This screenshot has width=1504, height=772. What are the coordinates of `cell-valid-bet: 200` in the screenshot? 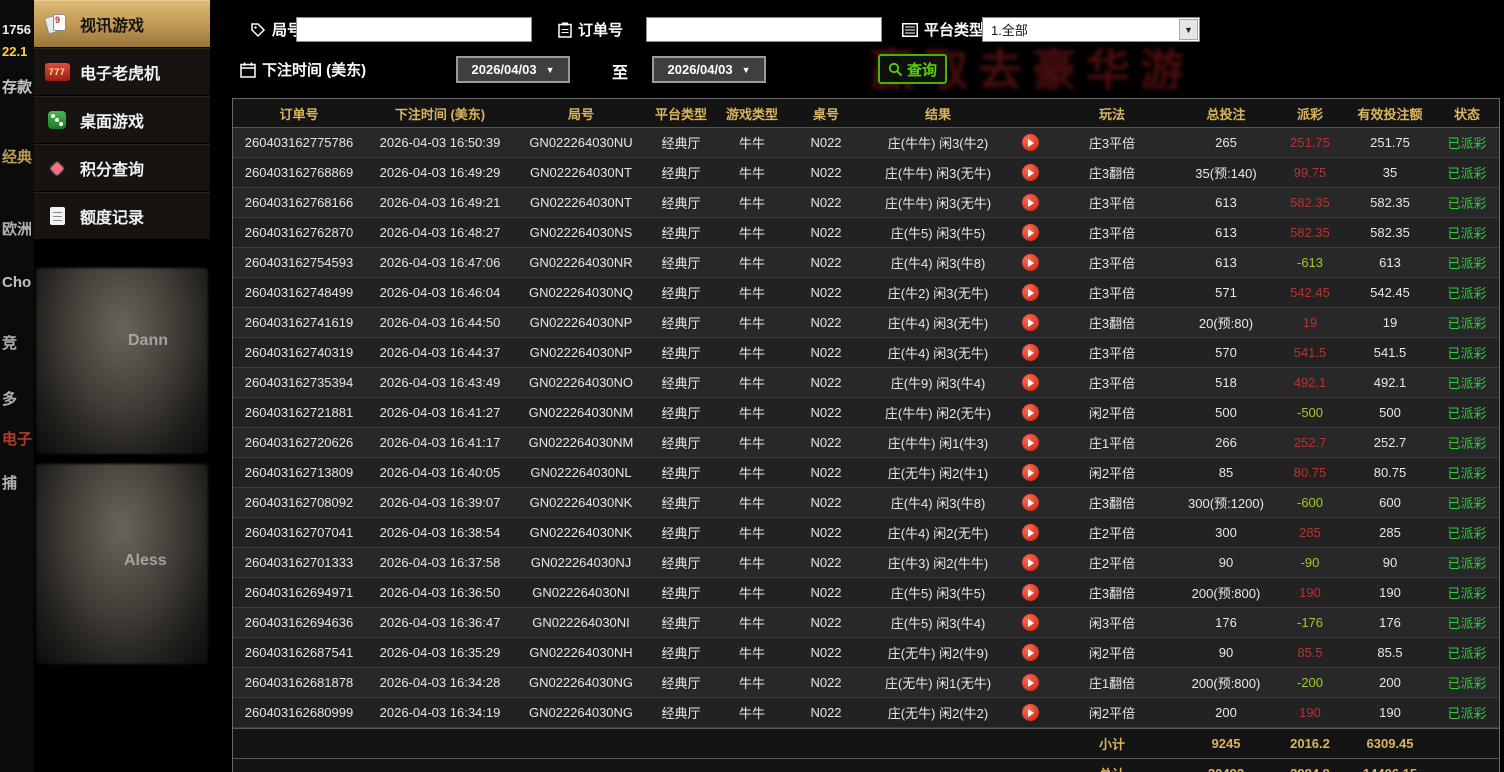 It's located at (1390, 682).